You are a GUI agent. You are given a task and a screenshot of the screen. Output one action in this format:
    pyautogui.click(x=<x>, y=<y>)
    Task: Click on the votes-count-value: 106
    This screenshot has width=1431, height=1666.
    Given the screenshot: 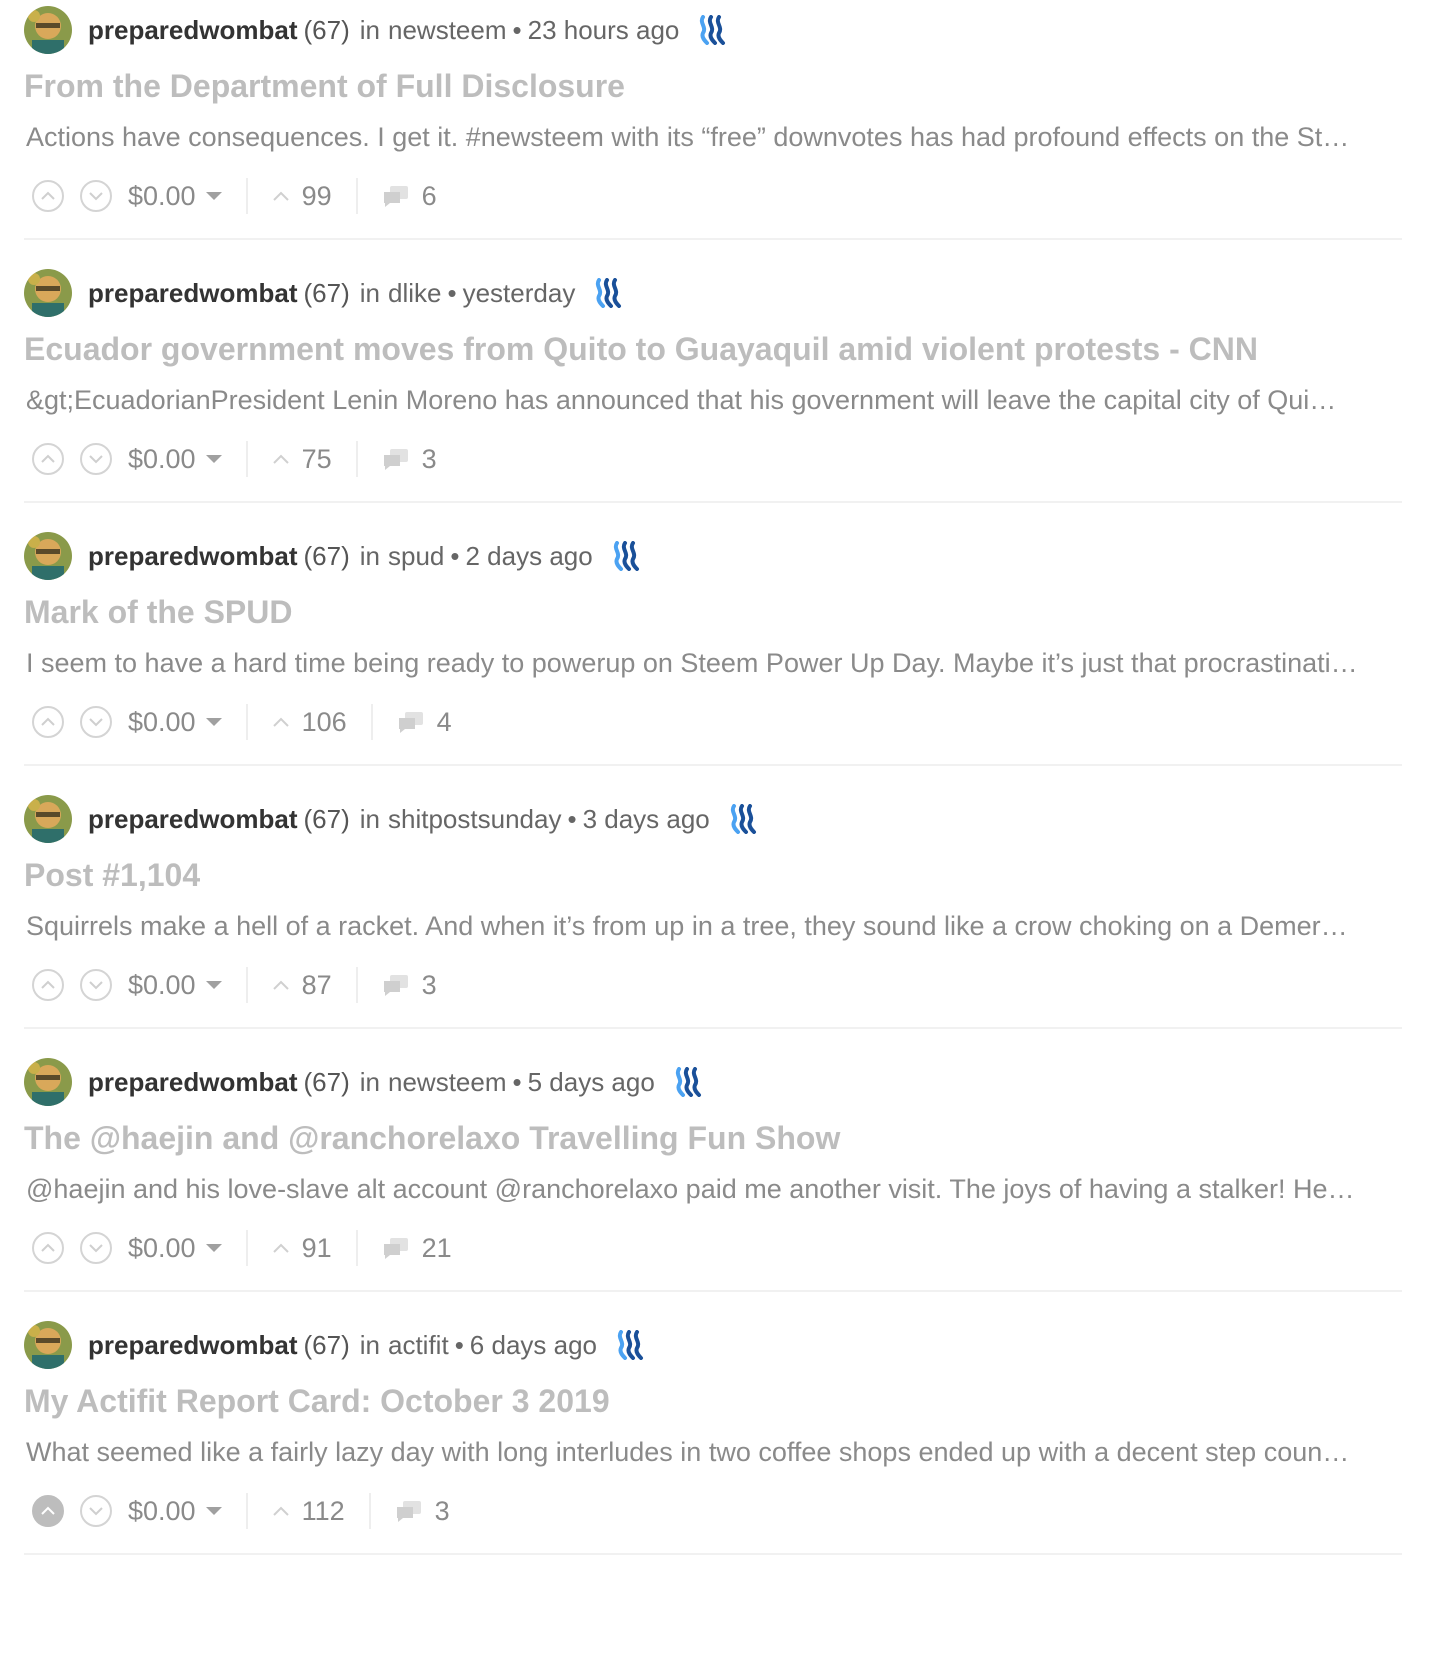 What is the action you would take?
    pyautogui.click(x=324, y=721)
    